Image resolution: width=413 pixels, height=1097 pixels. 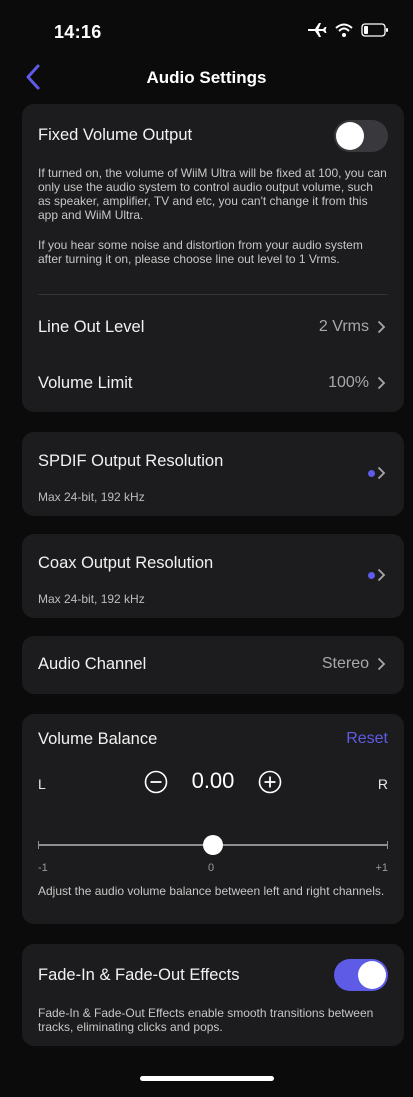 I want to click on coax-output-resolution-subtitle: Max 24-bit, 192 kHz, so click(x=91, y=599).